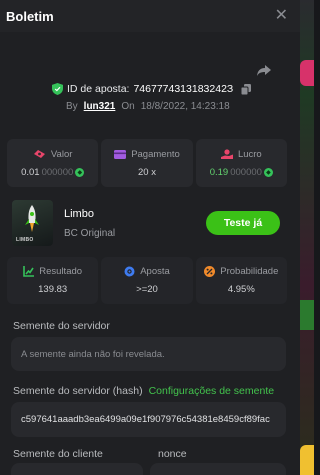 This screenshot has height=475, width=320. I want to click on nonce-field, so click(218, 469).